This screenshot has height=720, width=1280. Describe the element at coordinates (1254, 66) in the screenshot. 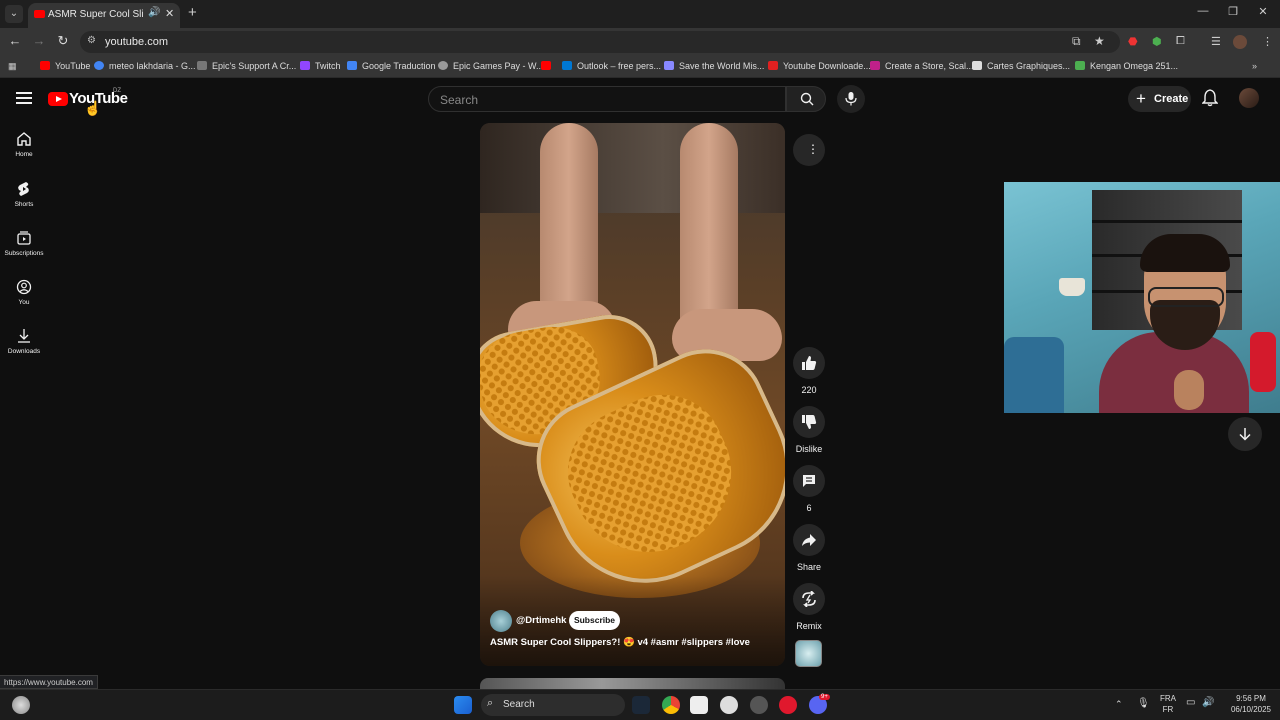

I see `more-bookmarks-icon: »` at that location.